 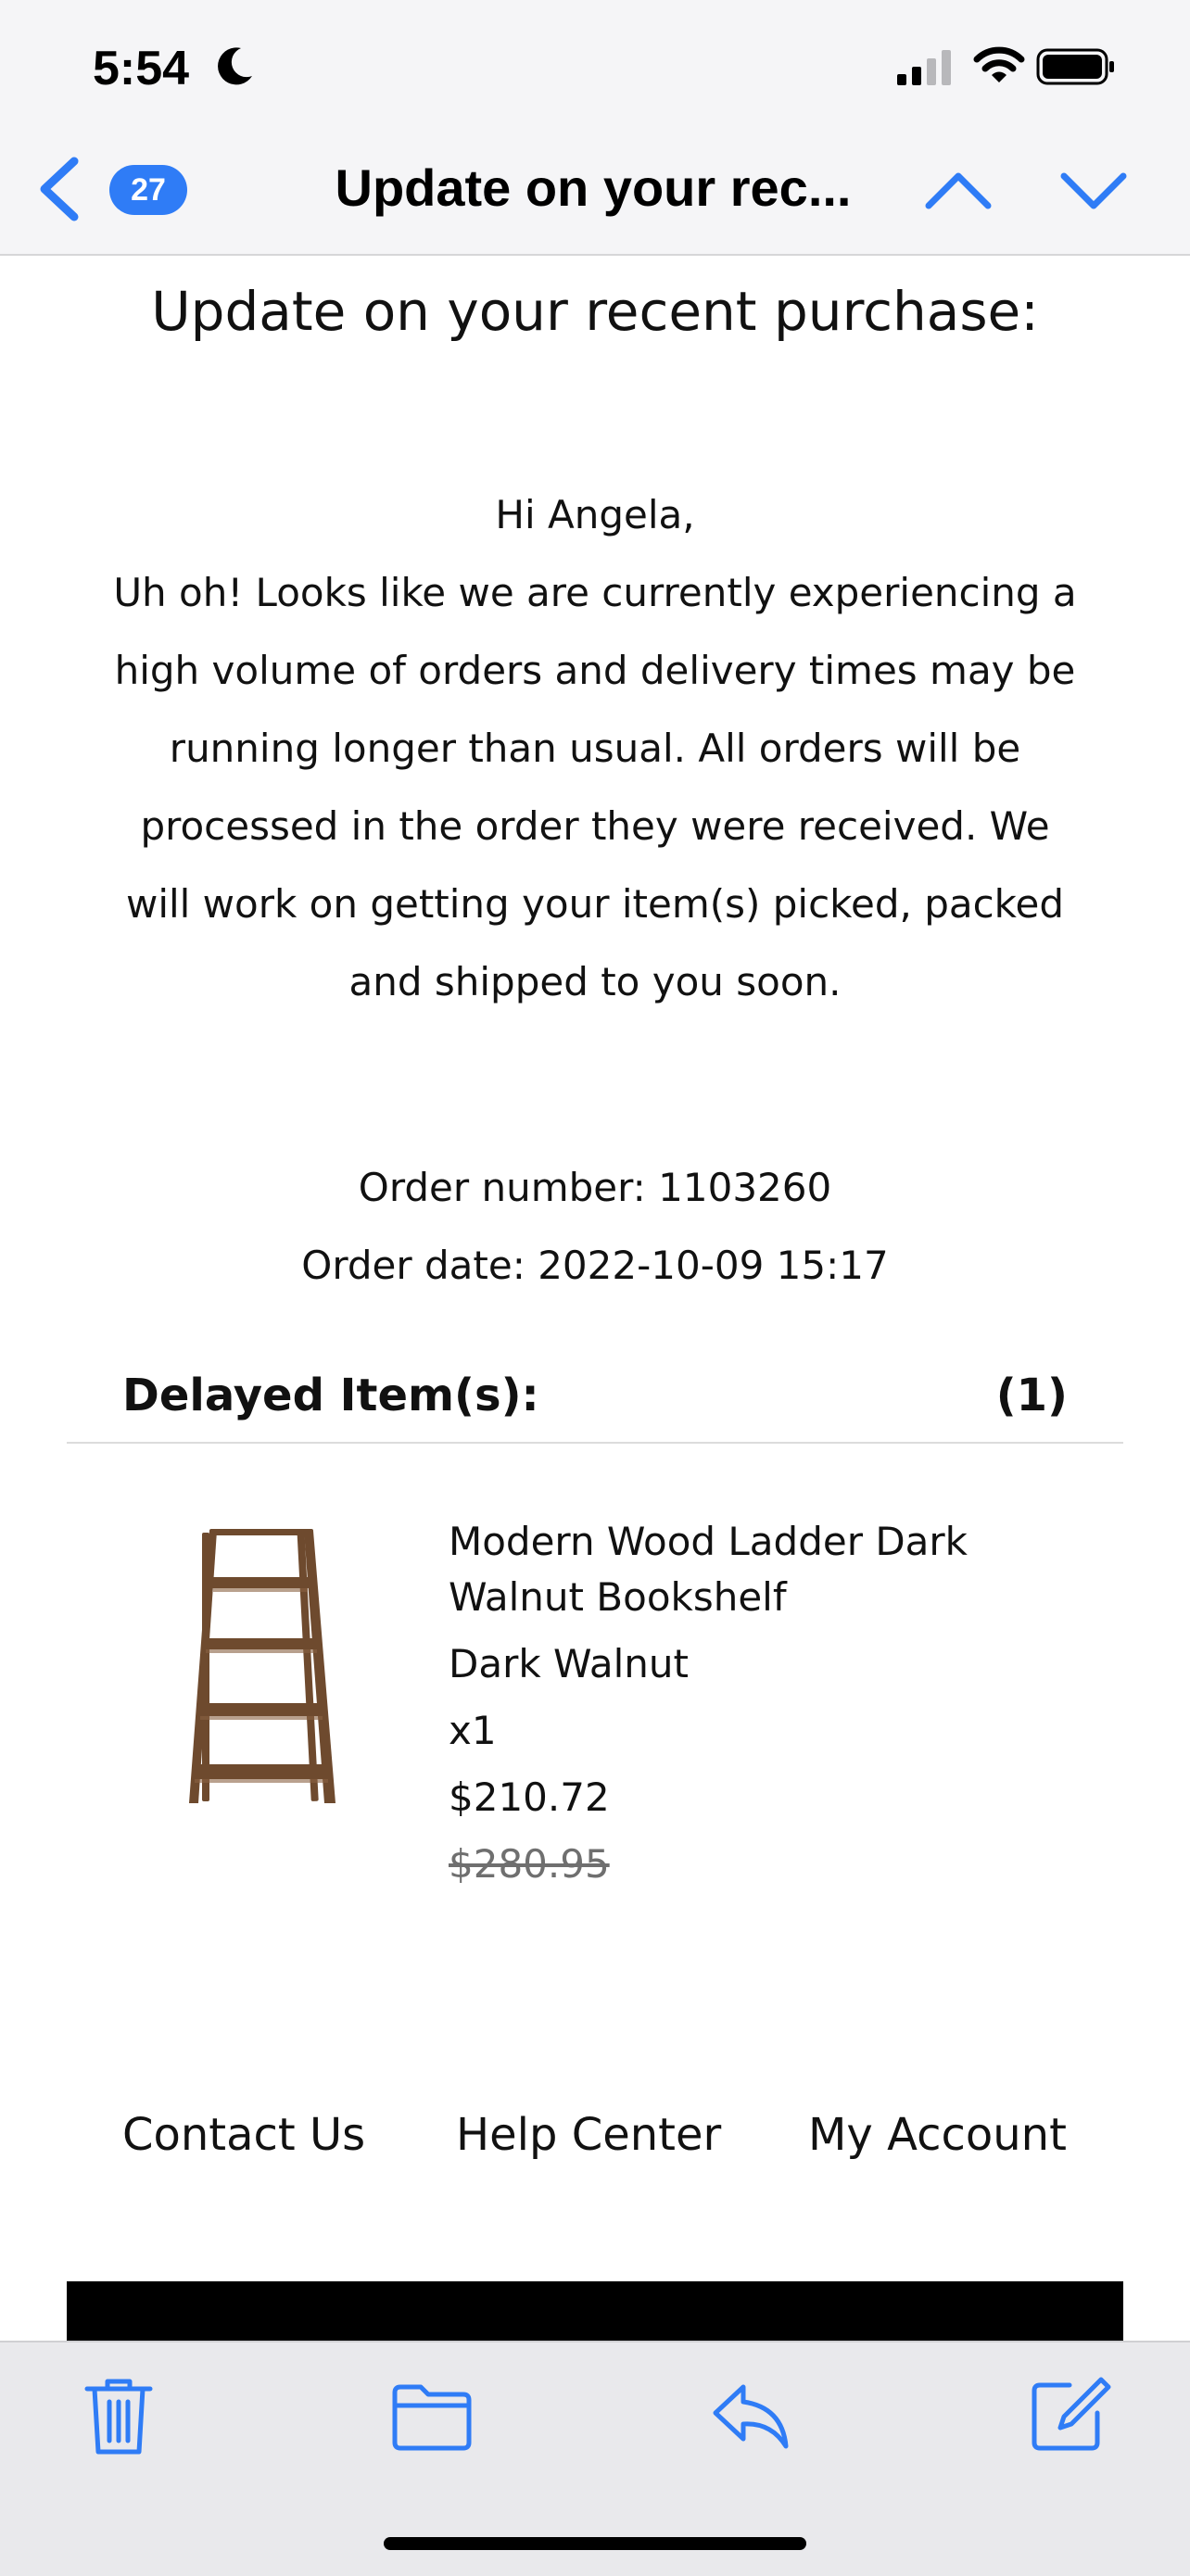 I want to click on product-quantity: x1, so click(x=473, y=1730).